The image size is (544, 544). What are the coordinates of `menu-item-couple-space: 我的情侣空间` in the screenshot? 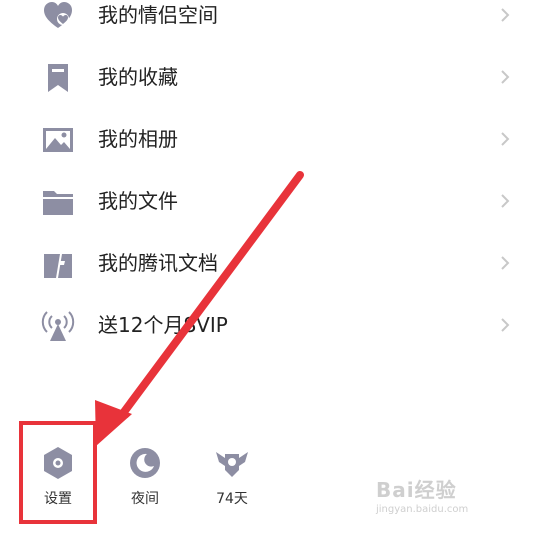 It's located at (272, 23).